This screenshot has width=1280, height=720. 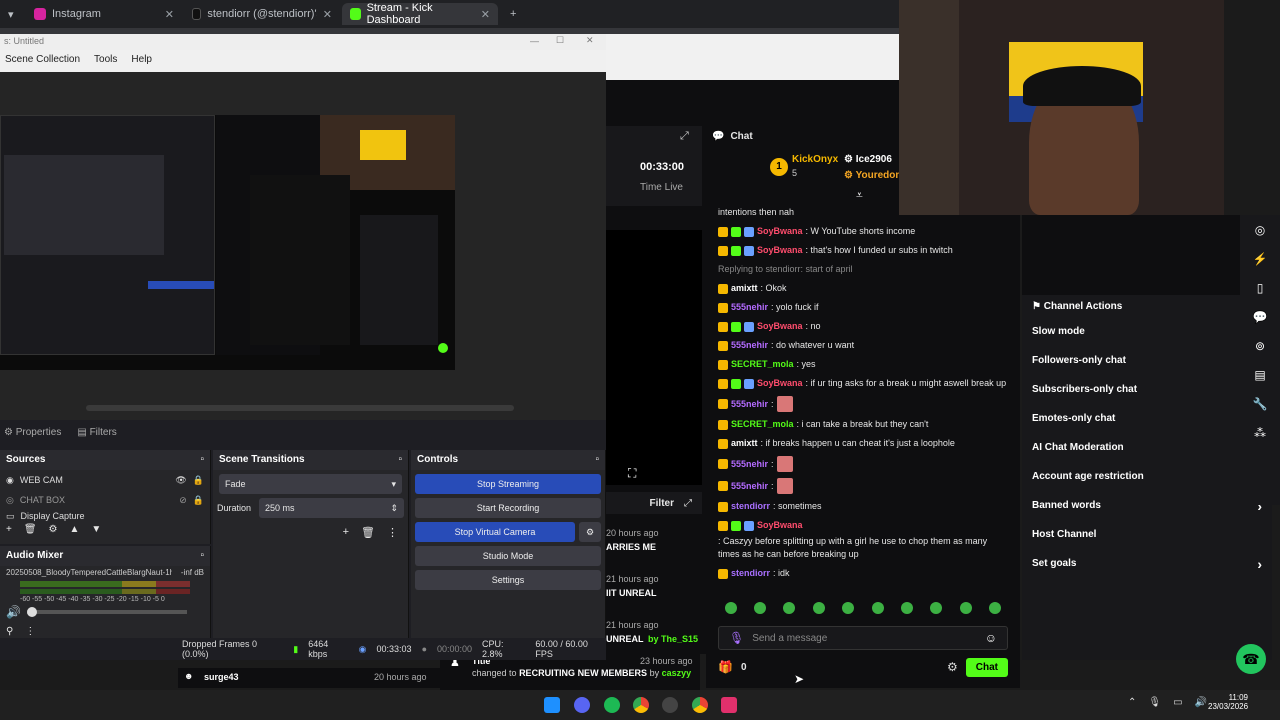 What do you see at coordinates (560, 40) in the screenshot?
I see `maximize-icon: ☐` at bounding box center [560, 40].